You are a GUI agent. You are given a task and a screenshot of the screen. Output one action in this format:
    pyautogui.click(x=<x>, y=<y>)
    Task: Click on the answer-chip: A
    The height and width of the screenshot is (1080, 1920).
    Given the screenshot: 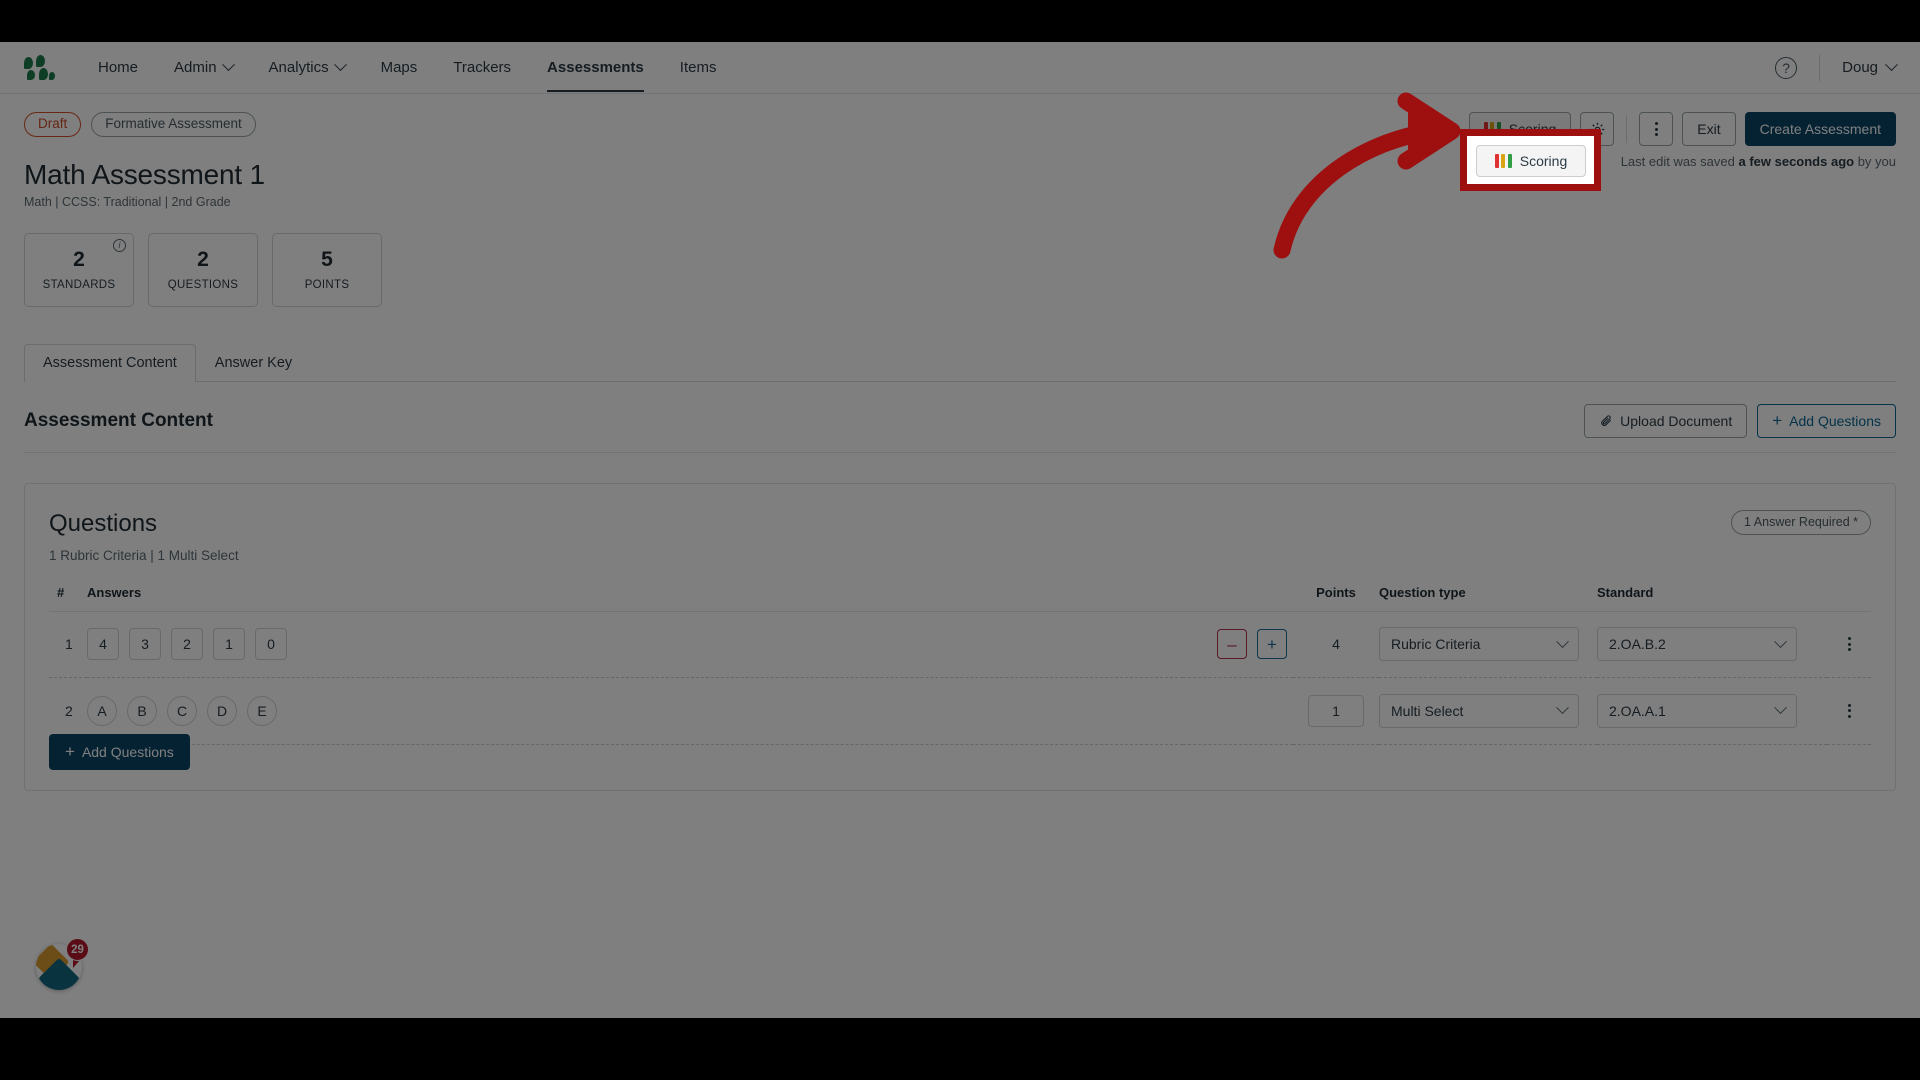 What is the action you would take?
    pyautogui.click(x=102, y=710)
    